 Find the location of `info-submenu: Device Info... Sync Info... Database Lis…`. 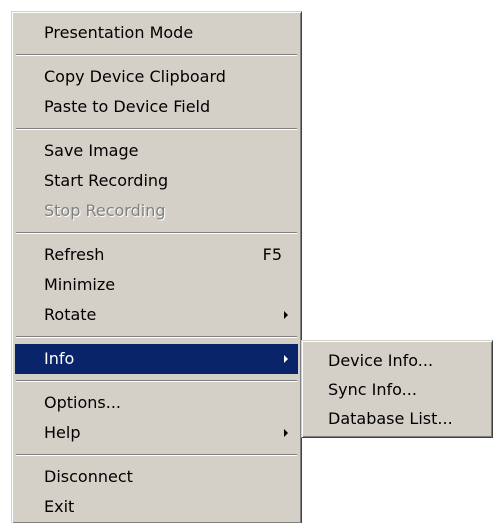

info-submenu: Device Info... Sync Info... Database Lis… is located at coordinates (397, 389).